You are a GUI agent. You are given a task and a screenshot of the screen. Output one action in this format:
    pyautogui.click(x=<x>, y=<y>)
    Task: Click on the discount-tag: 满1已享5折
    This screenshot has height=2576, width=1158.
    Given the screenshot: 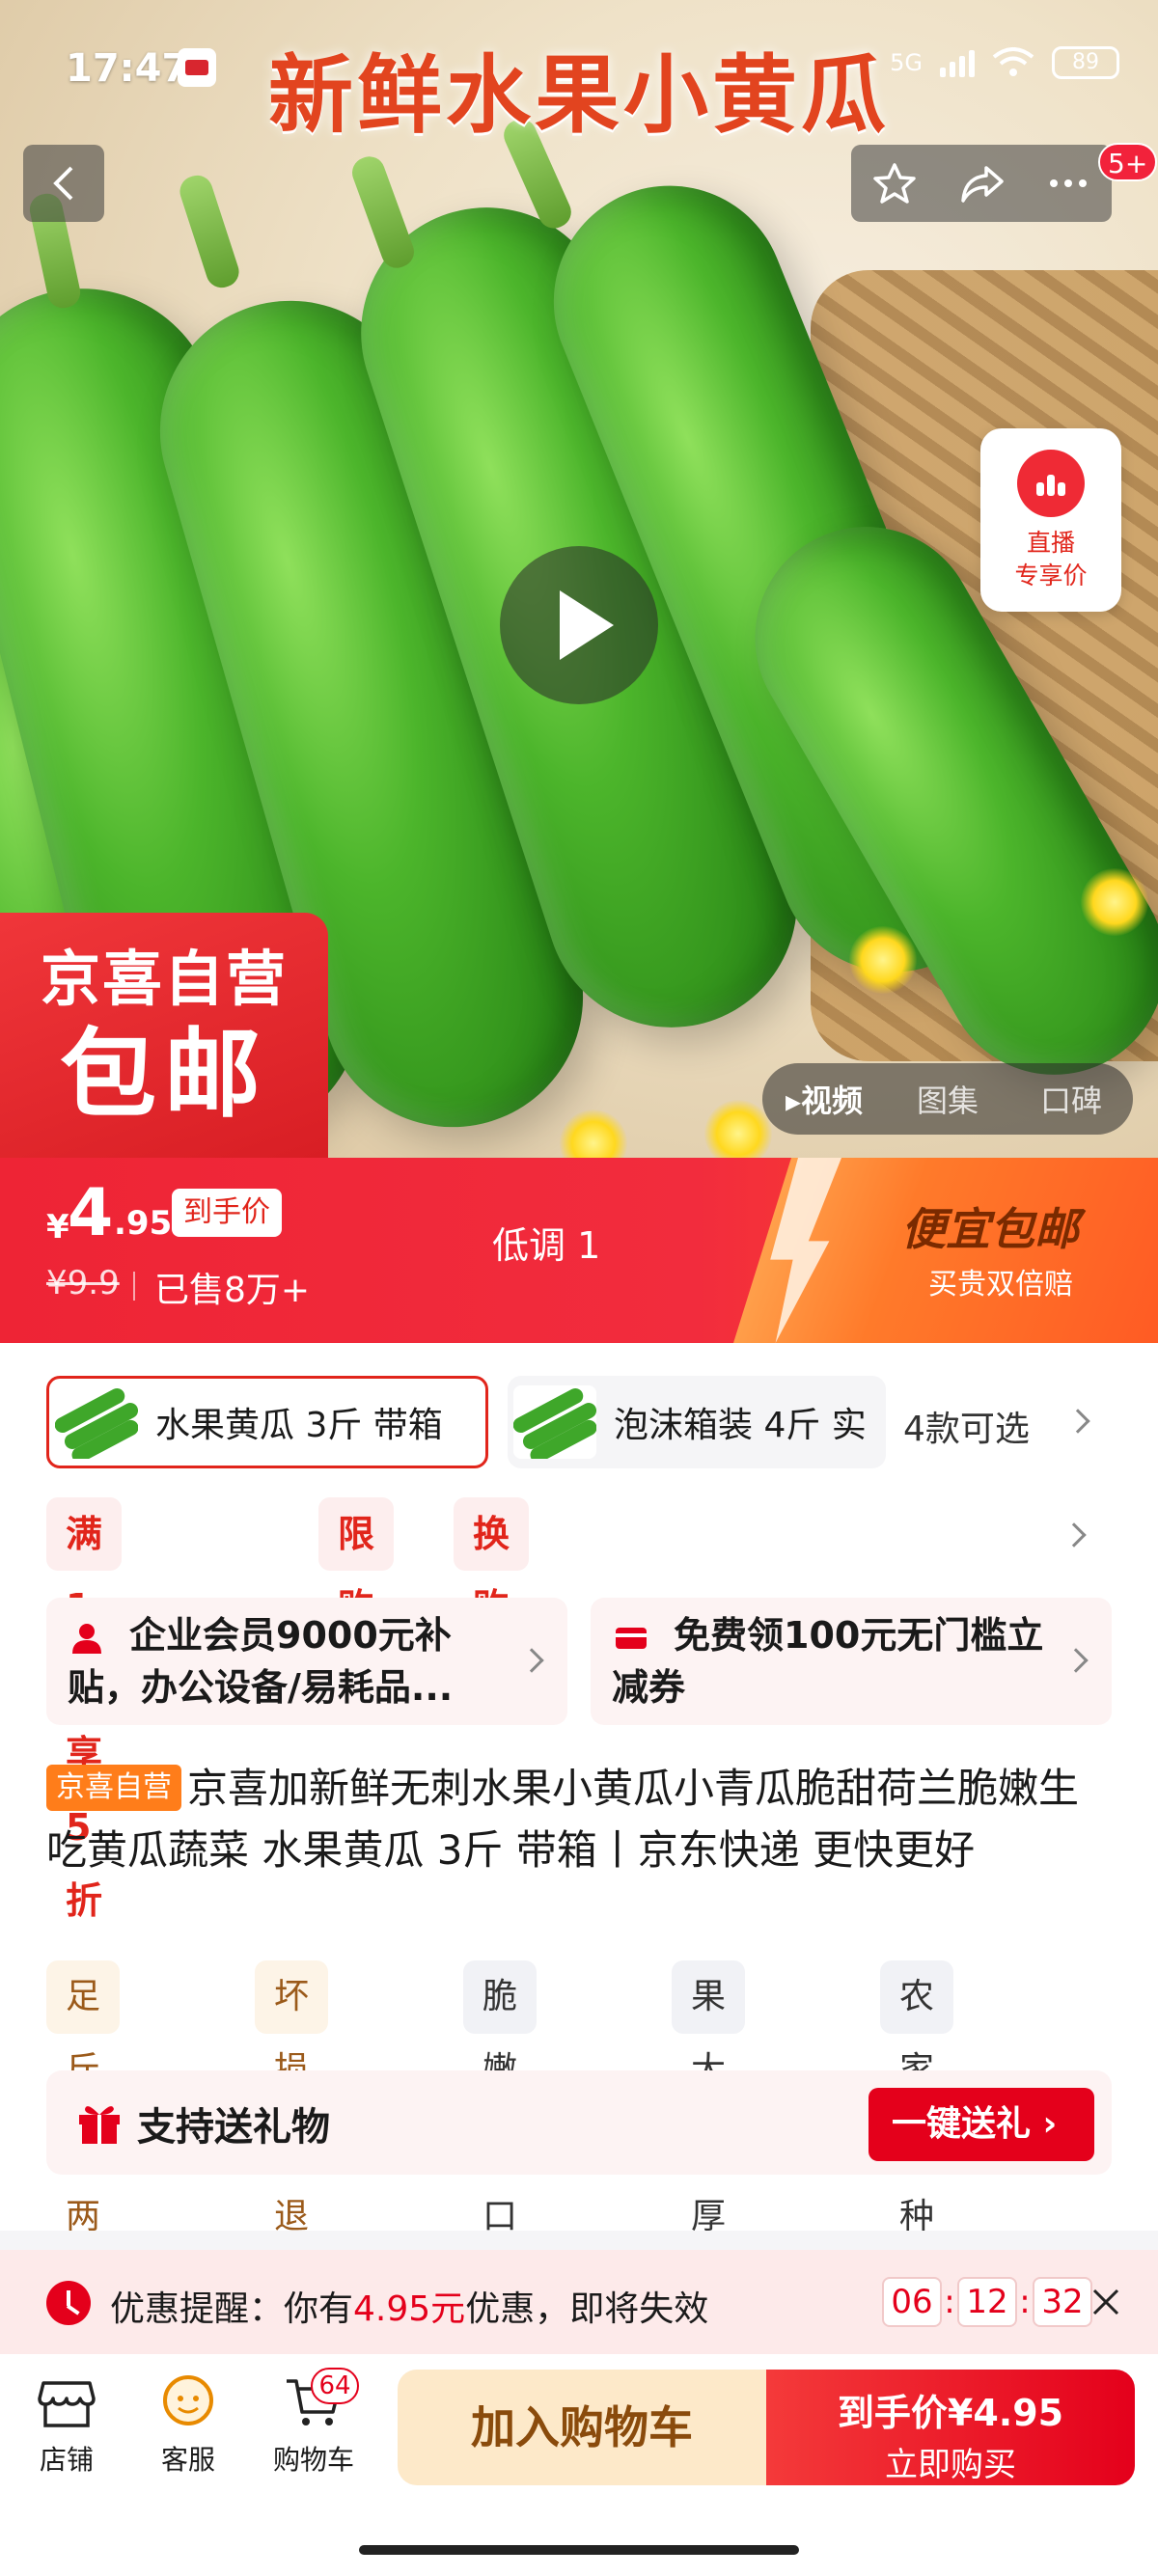 What is the action you would take?
    pyautogui.click(x=84, y=1710)
    